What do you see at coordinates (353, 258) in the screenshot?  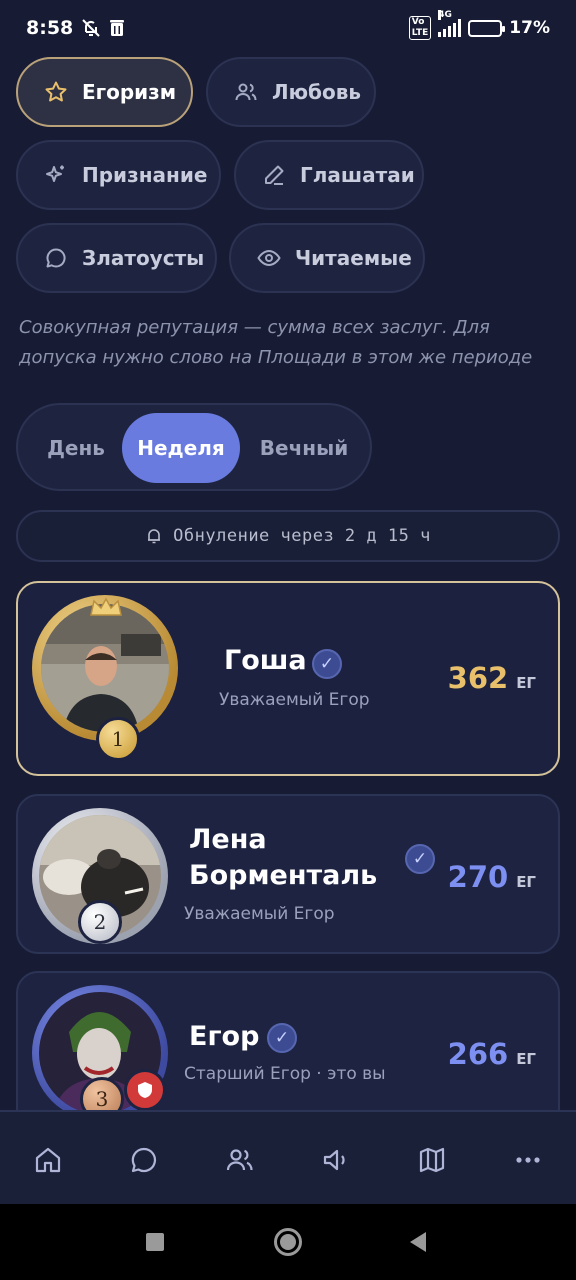 I see `chip-label: Читаемые` at bounding box center [353, 258].